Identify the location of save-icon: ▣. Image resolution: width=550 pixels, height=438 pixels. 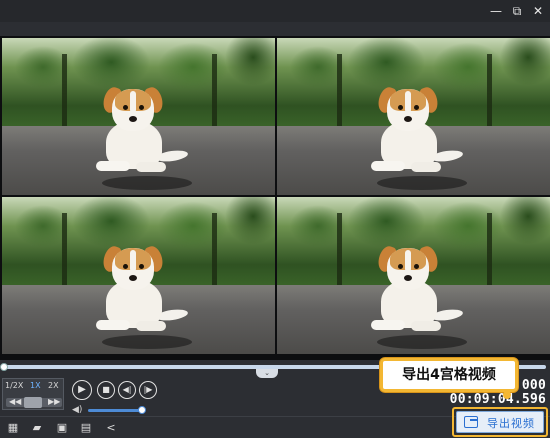
(62, 428).